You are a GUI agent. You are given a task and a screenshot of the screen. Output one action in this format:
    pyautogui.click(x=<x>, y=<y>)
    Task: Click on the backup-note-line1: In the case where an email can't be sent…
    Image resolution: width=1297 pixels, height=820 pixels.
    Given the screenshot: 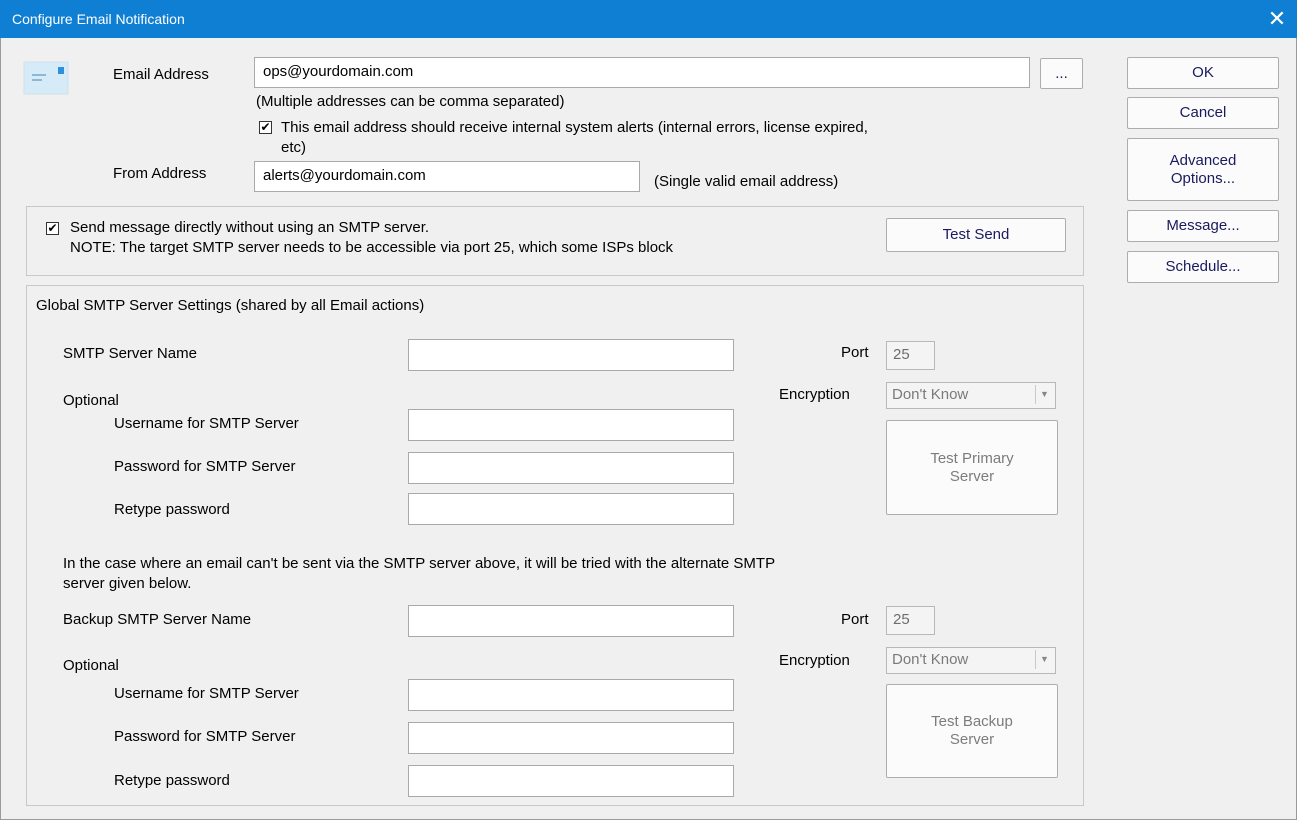 What is the action you would take?
    pyautogui.click(x=419, y=563)
    